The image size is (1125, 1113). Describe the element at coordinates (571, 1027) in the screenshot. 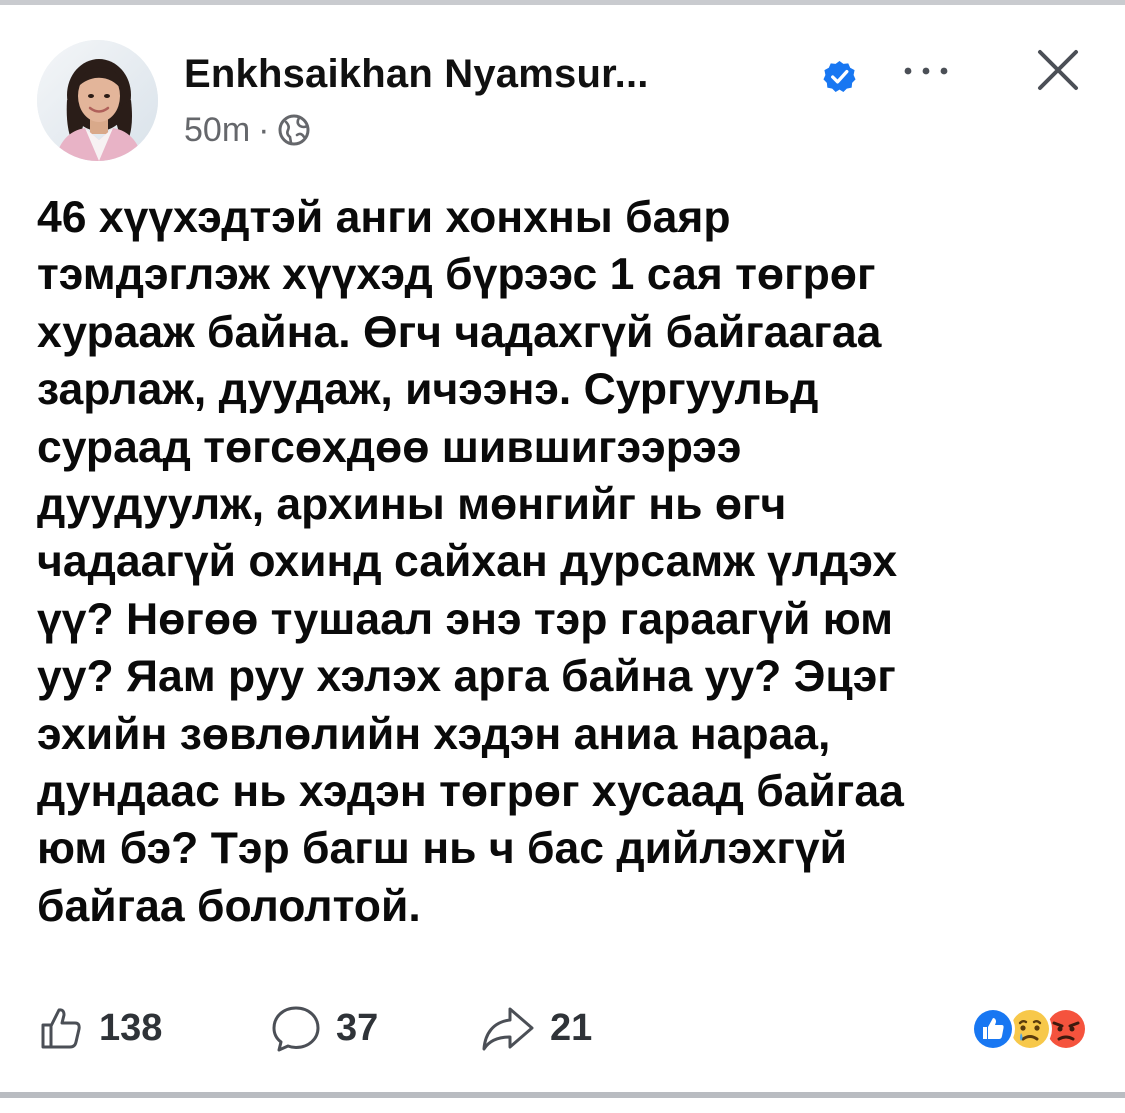

I see `share-count: 21` at that location.